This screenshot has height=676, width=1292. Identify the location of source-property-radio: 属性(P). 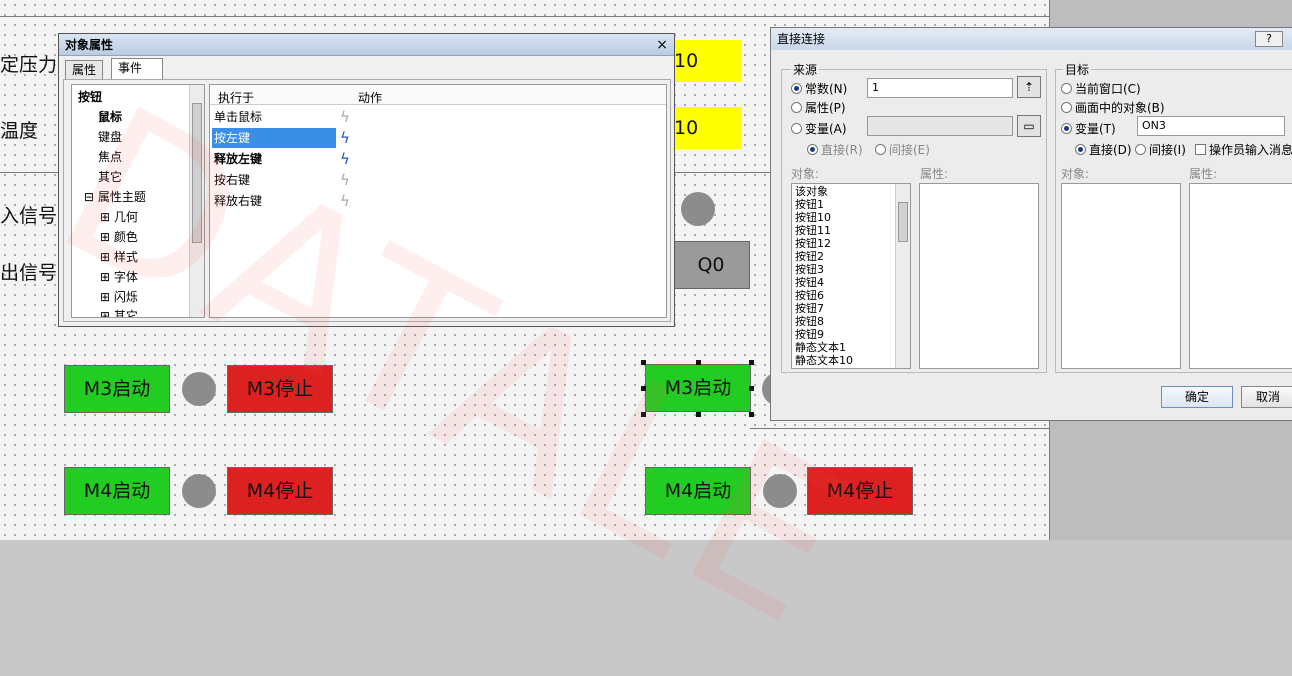
(818, 107).